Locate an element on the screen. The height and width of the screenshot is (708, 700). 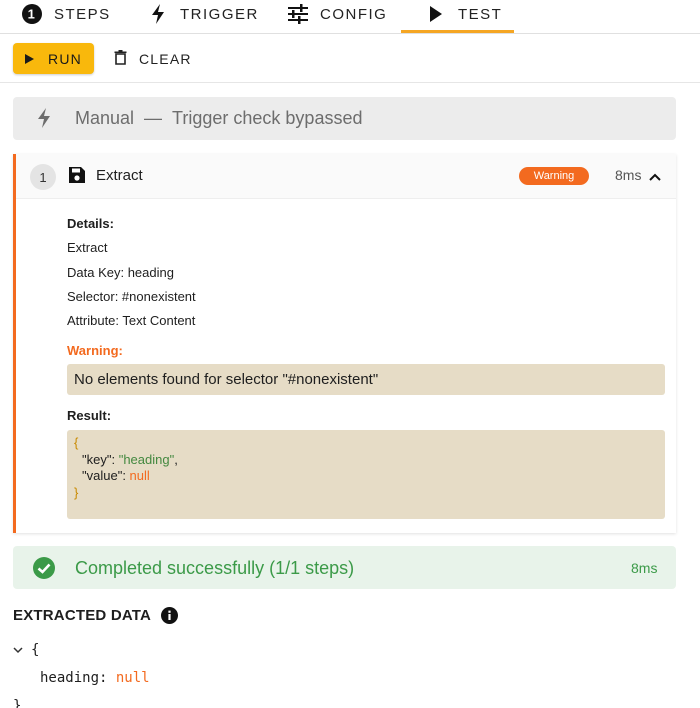
run-button: RUN is located at coordinates (53, 58).